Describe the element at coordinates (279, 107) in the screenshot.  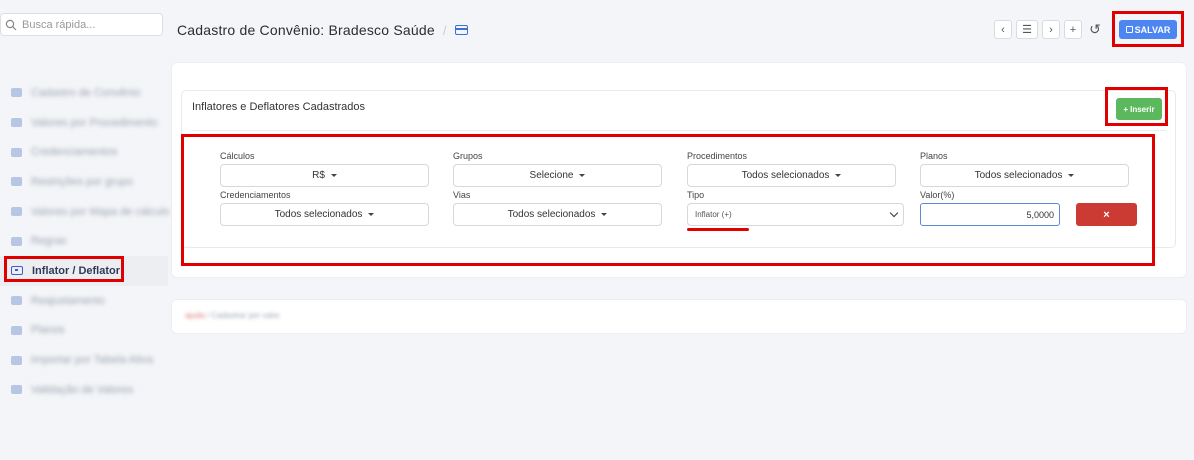
I see `panel-title: Inflatores e Deflatores Cadastrados` at that location.